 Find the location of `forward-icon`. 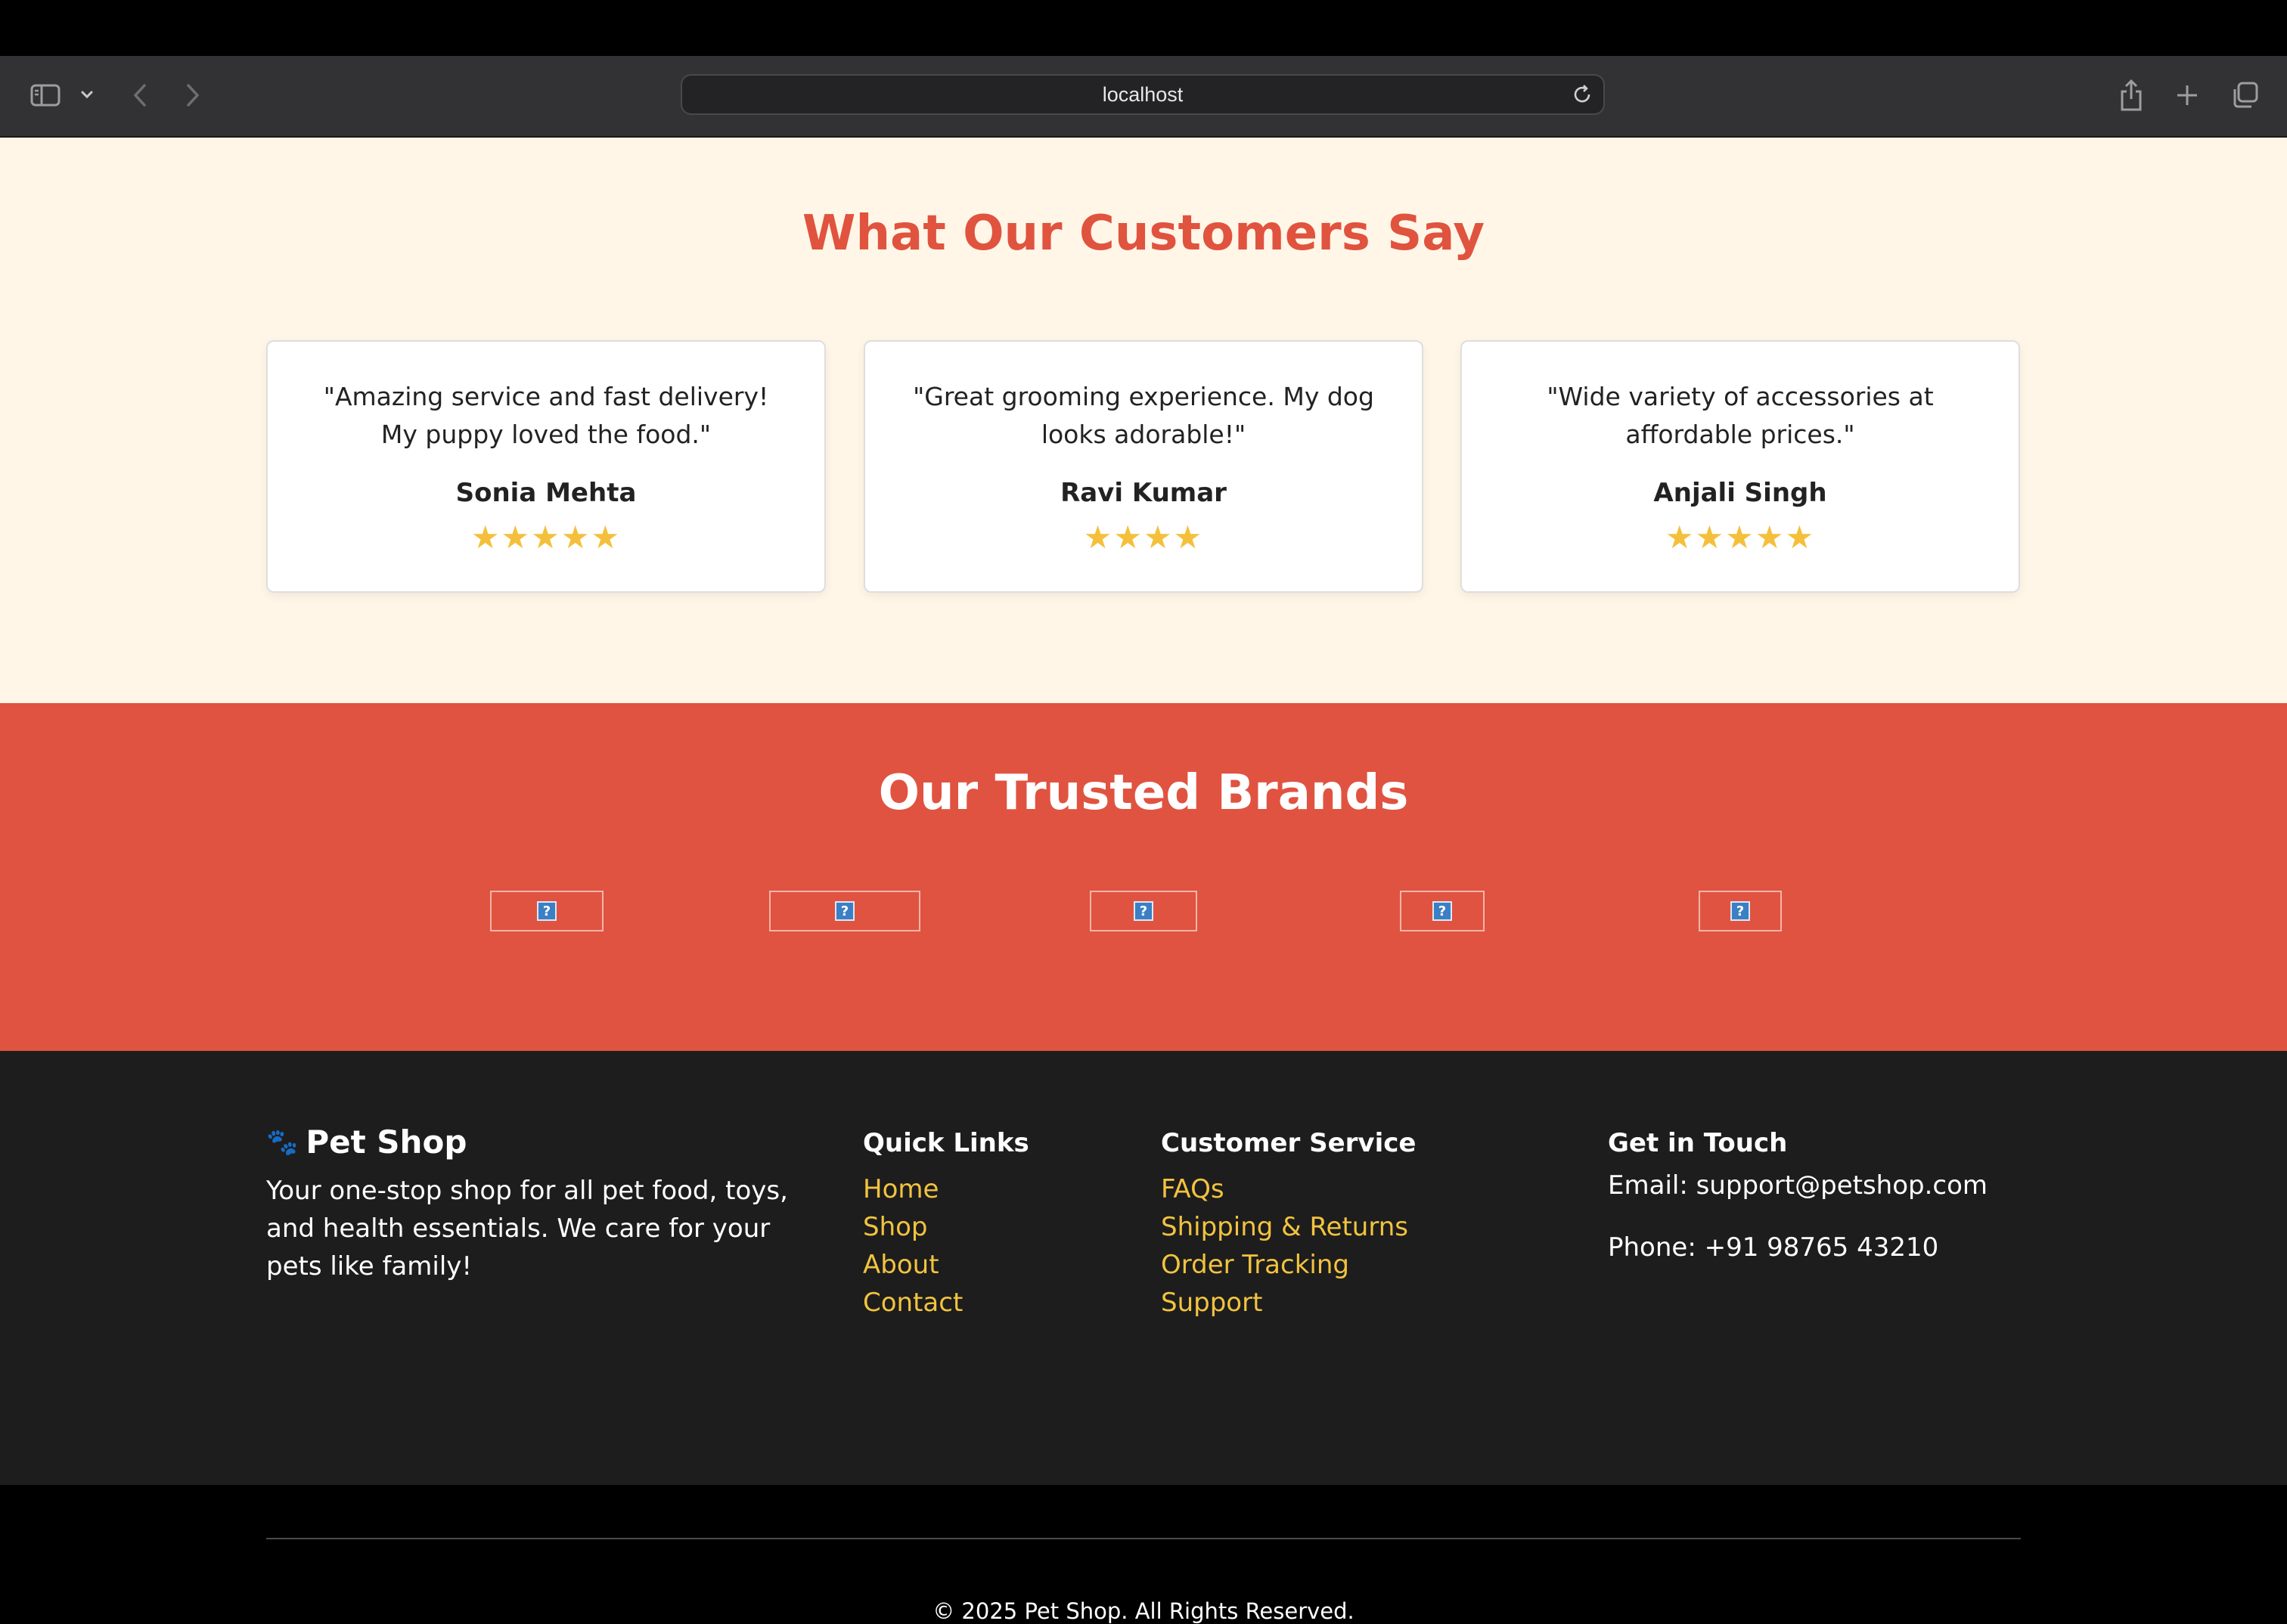

forward-icon is located at coordinates (193, 95).